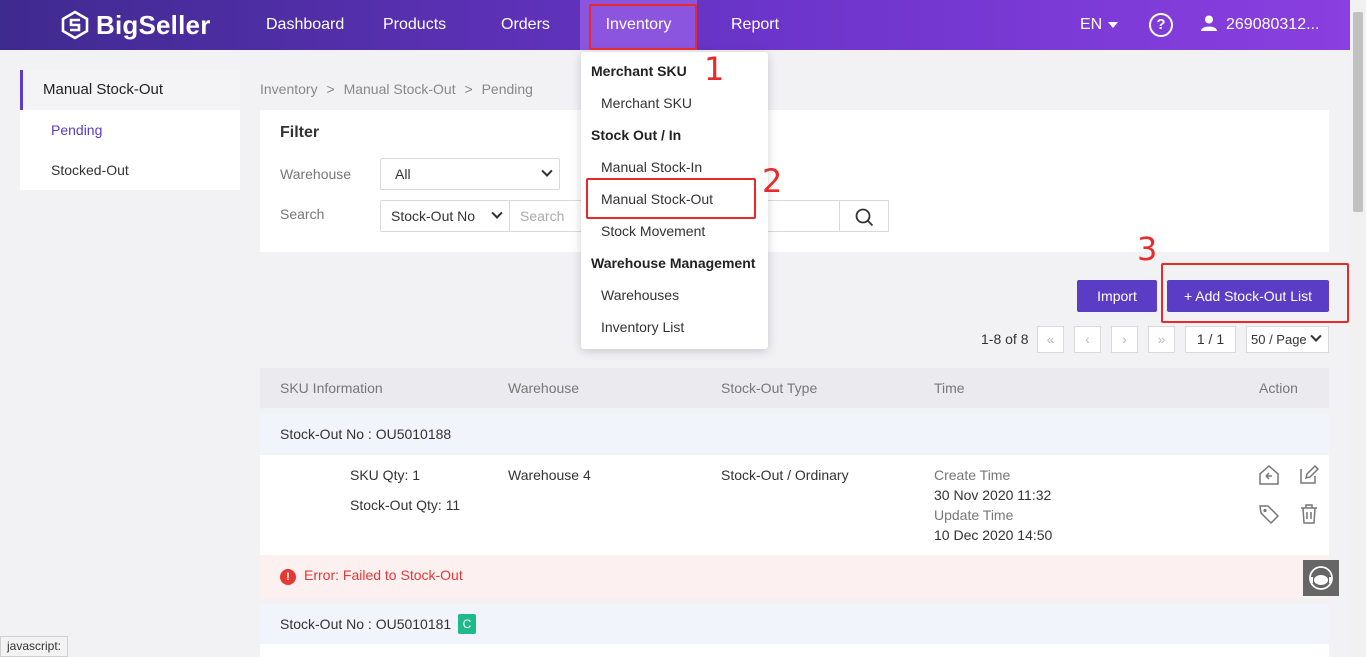  What do you see at coordinates (1005, 339) in the screenshot?
I see `pagination-summary: 1-8 of 8` at bounding box center [1005, 339].